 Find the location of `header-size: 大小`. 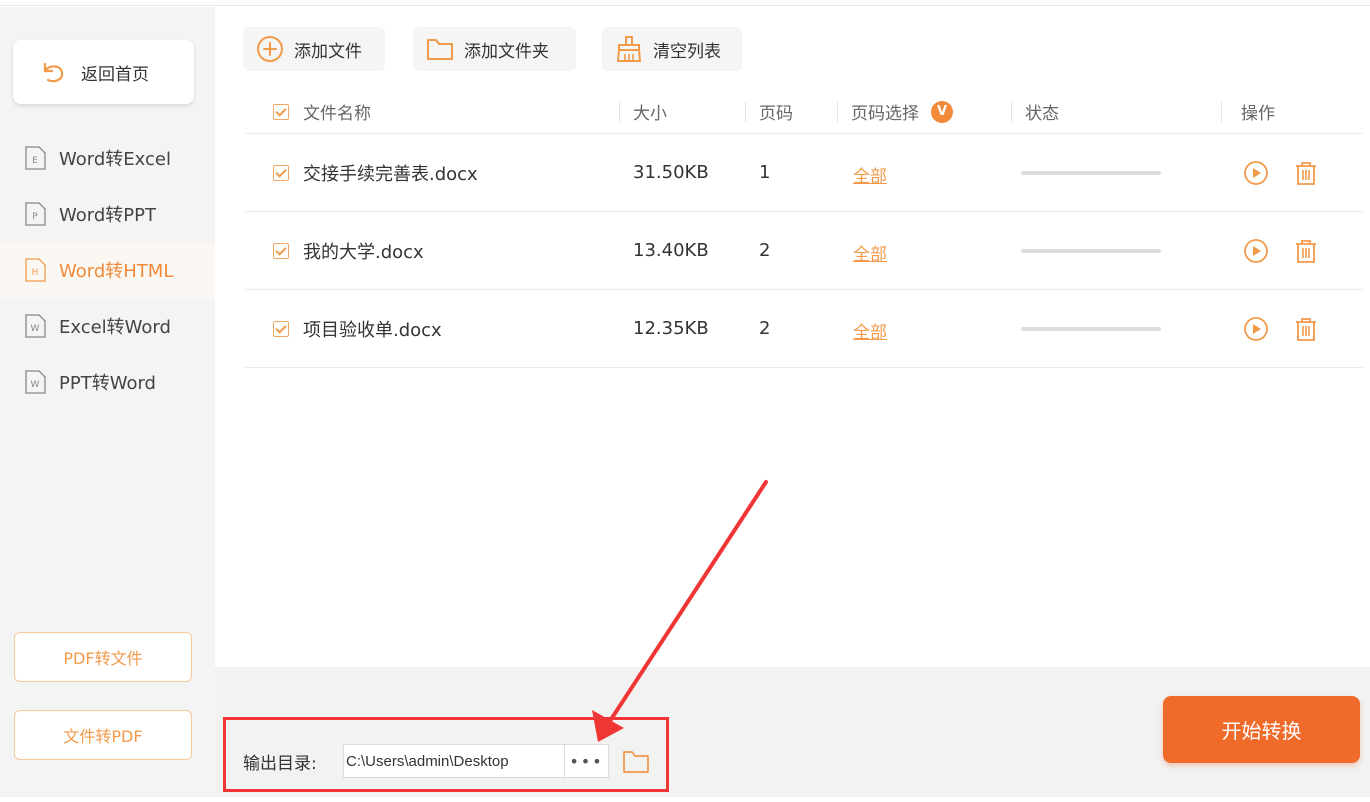

header-size: 大小 is located at coordinates (650, 114).